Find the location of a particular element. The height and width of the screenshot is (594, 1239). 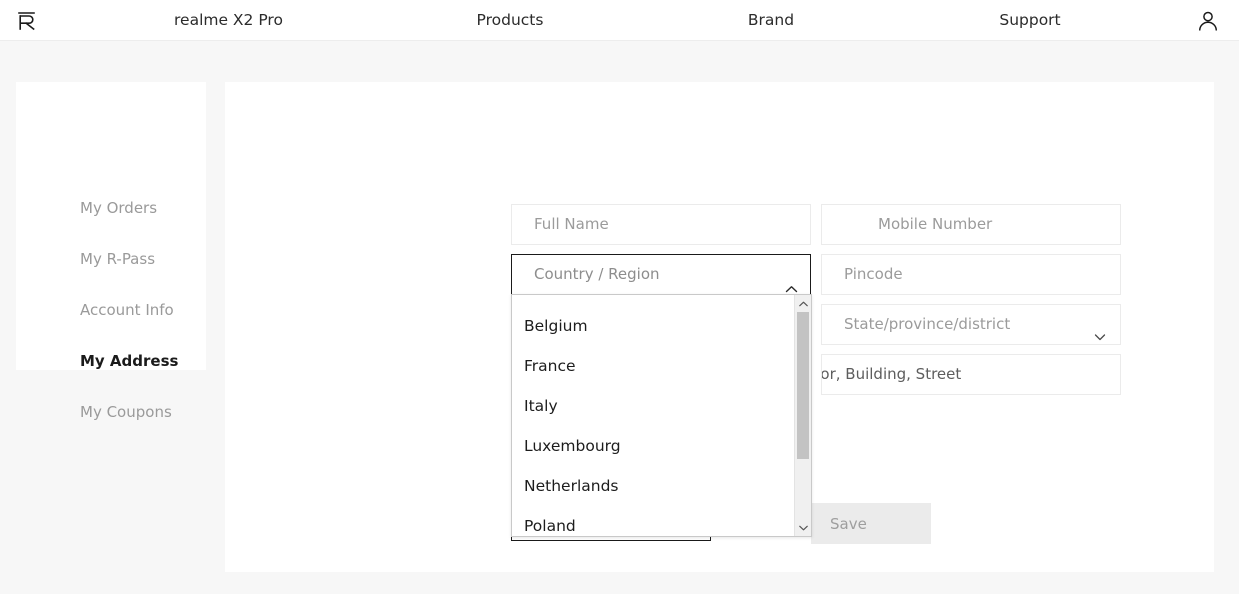

state-placeholder: State/province/district is located at coordinates (927, 324).